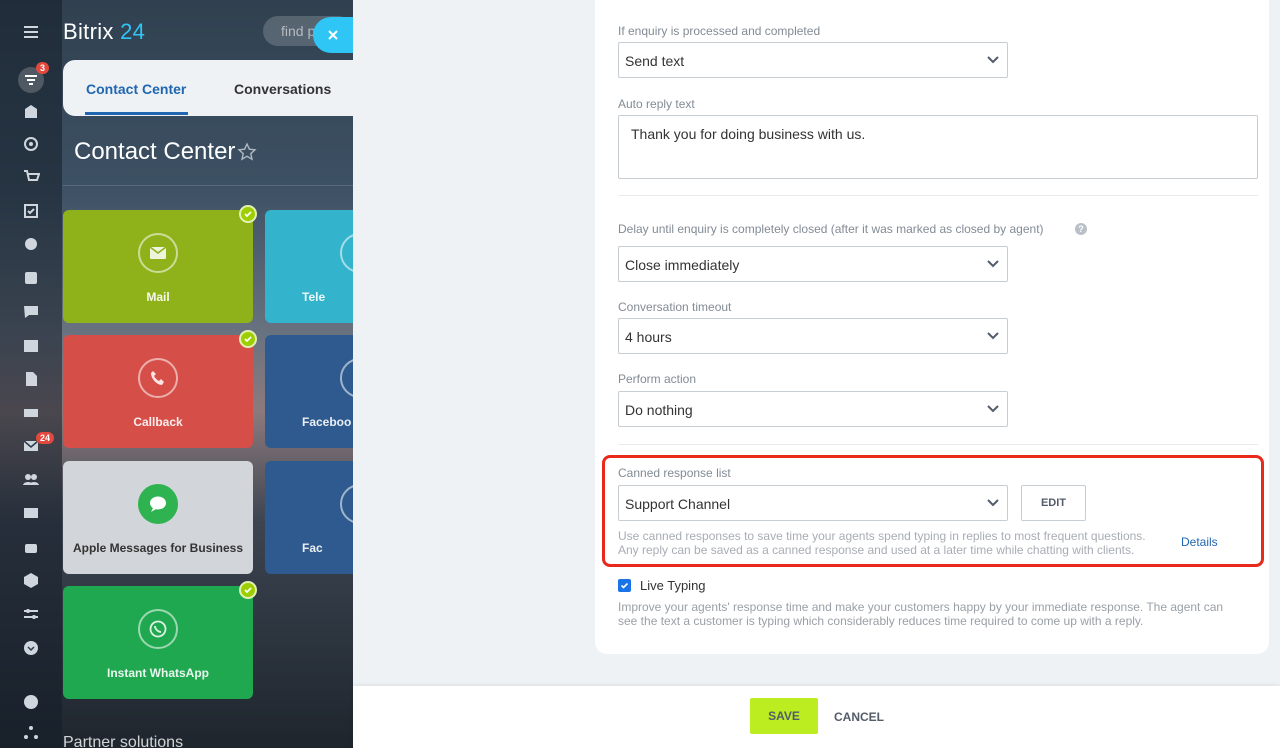  What do you see at coordinates (158, 378) in the screenshot?
I see `phone-icon` at bounding box center [158, 378].